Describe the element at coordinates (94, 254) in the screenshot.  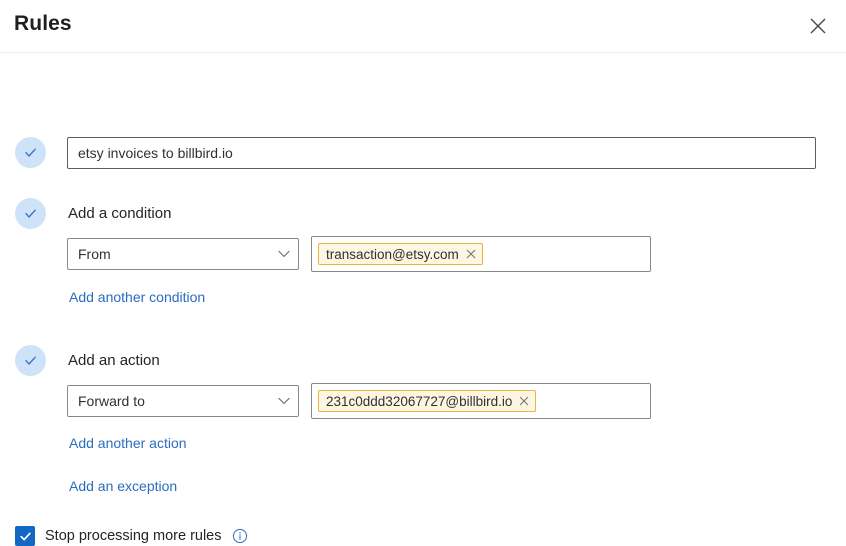
I see `condition-field-value: From` at that location.